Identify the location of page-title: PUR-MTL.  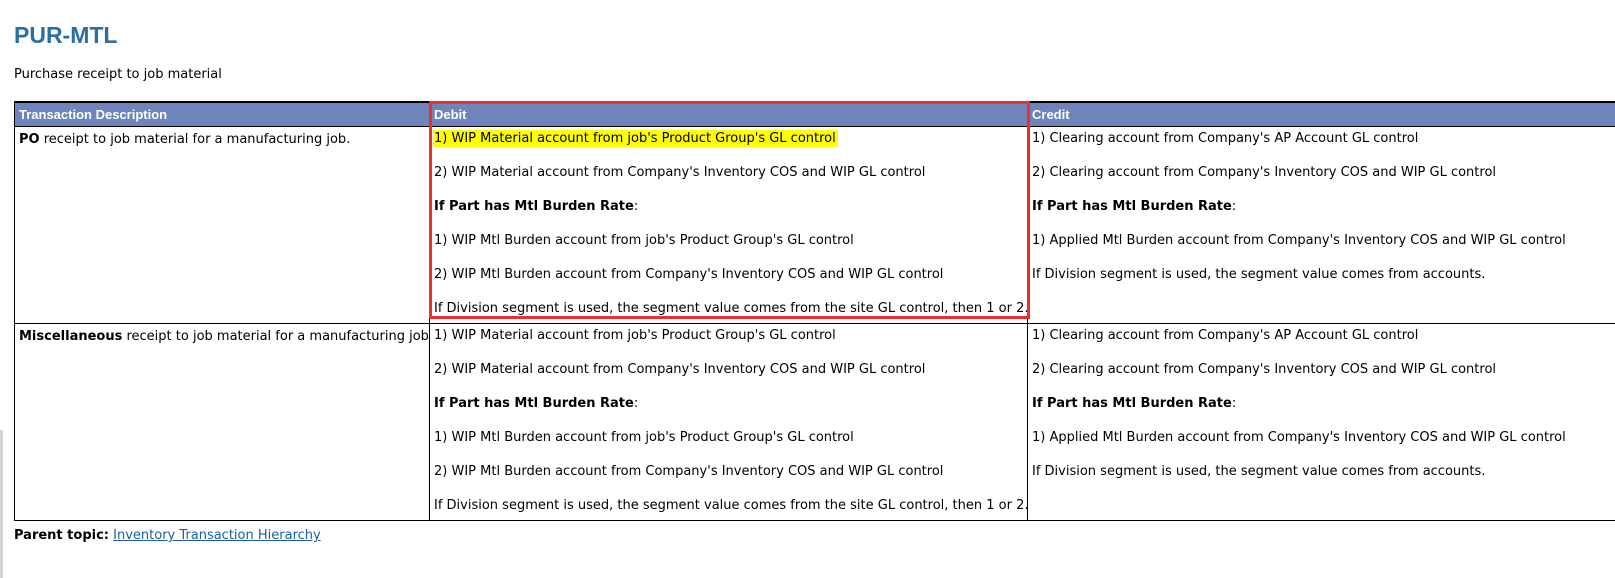
(66, 35).